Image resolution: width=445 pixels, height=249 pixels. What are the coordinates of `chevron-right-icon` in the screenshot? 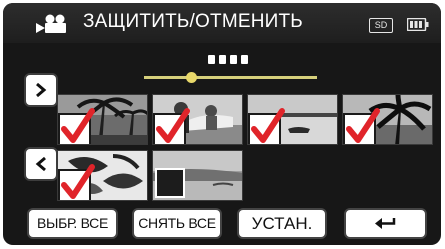 It's located at (41, 90).